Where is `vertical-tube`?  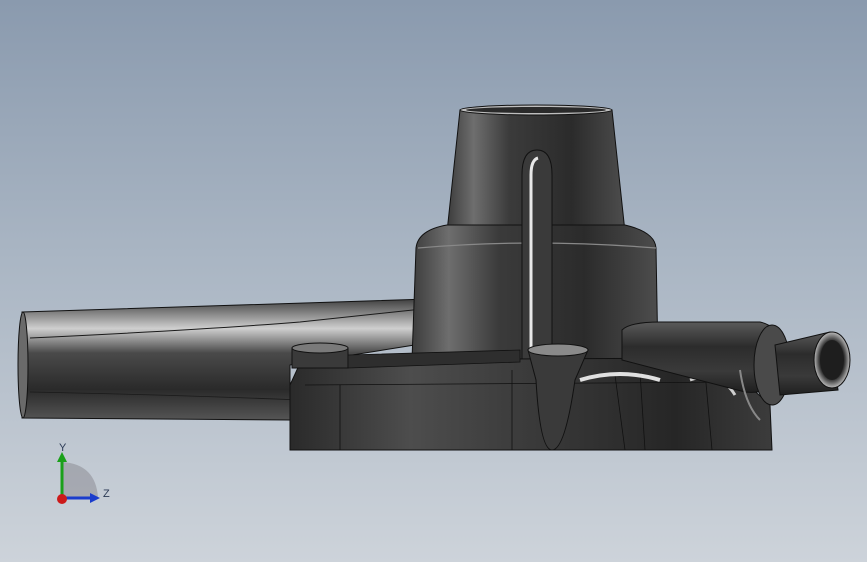
vertical-tube is located at coordinates (537, 255).